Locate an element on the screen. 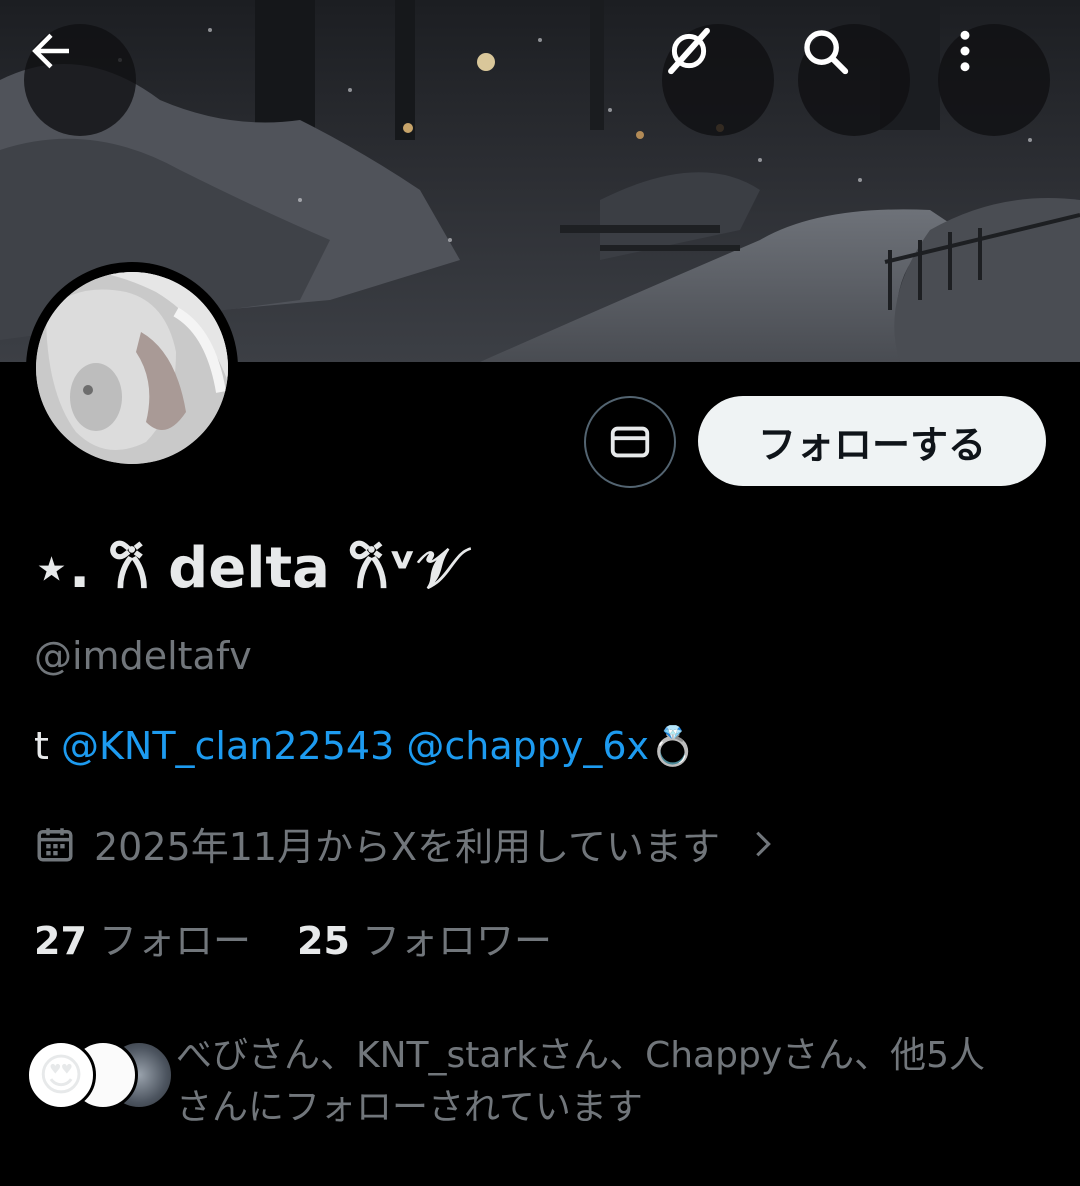 Image resolution: width=1080 pixels, height=1186 pixels. ring-emoji: 💍 is located at coordinates (673, 746).